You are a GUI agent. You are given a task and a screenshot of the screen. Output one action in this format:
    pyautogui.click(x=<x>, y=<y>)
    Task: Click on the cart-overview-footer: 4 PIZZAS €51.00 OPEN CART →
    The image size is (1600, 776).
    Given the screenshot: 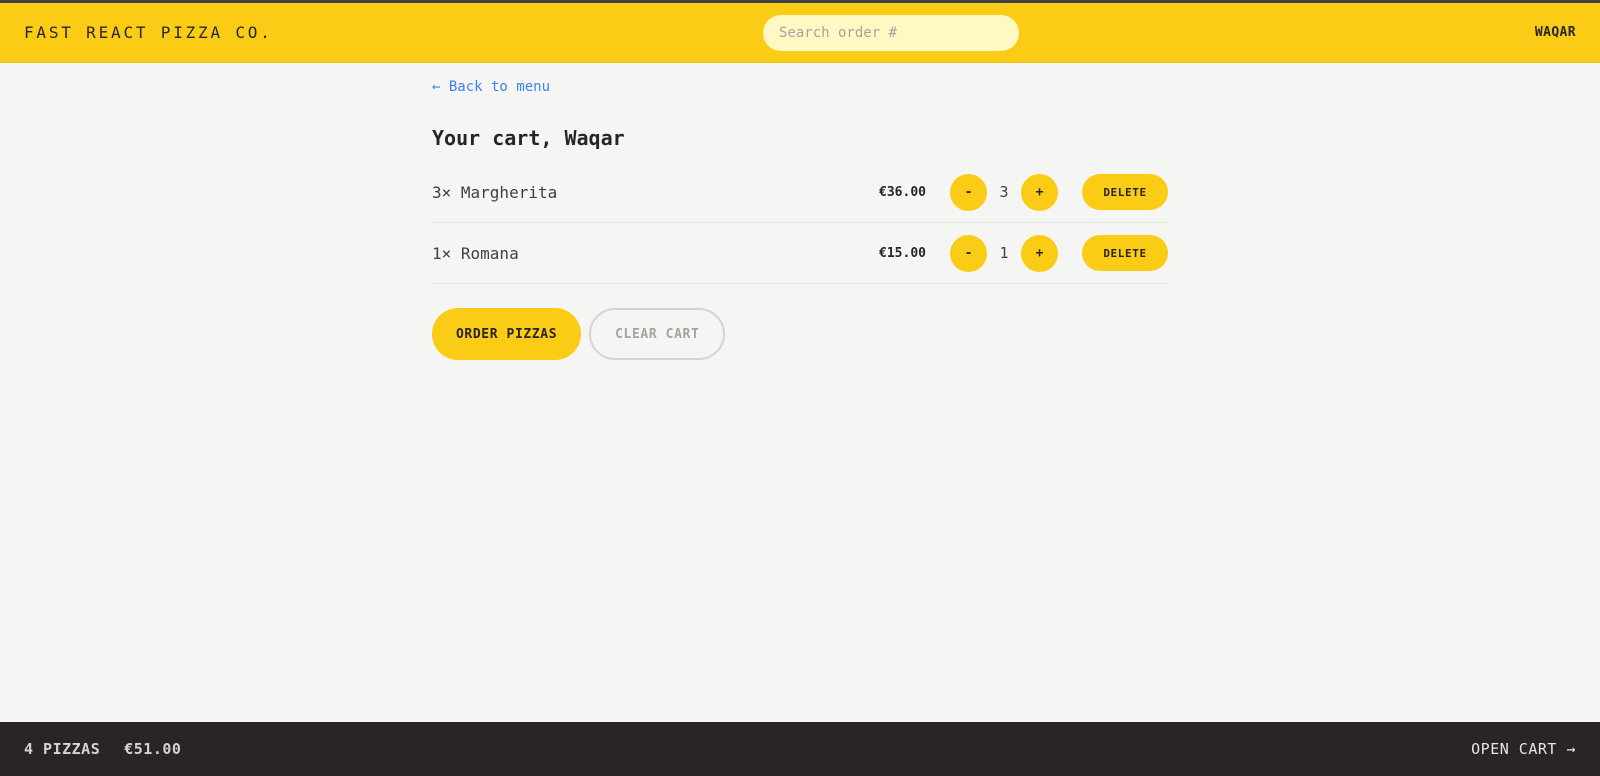 What is the action you would take?
    pyautogui.click(x=800, y=749)
    